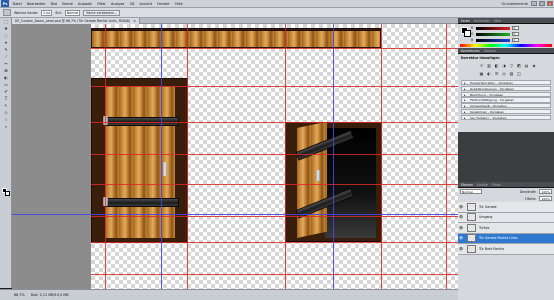 This screenshot has height=300, width=554. What do you see at coordinates (489, 73) in the screenshot?
I see `channel-mixer-icon: ◐` at bounding box center [489, 73].